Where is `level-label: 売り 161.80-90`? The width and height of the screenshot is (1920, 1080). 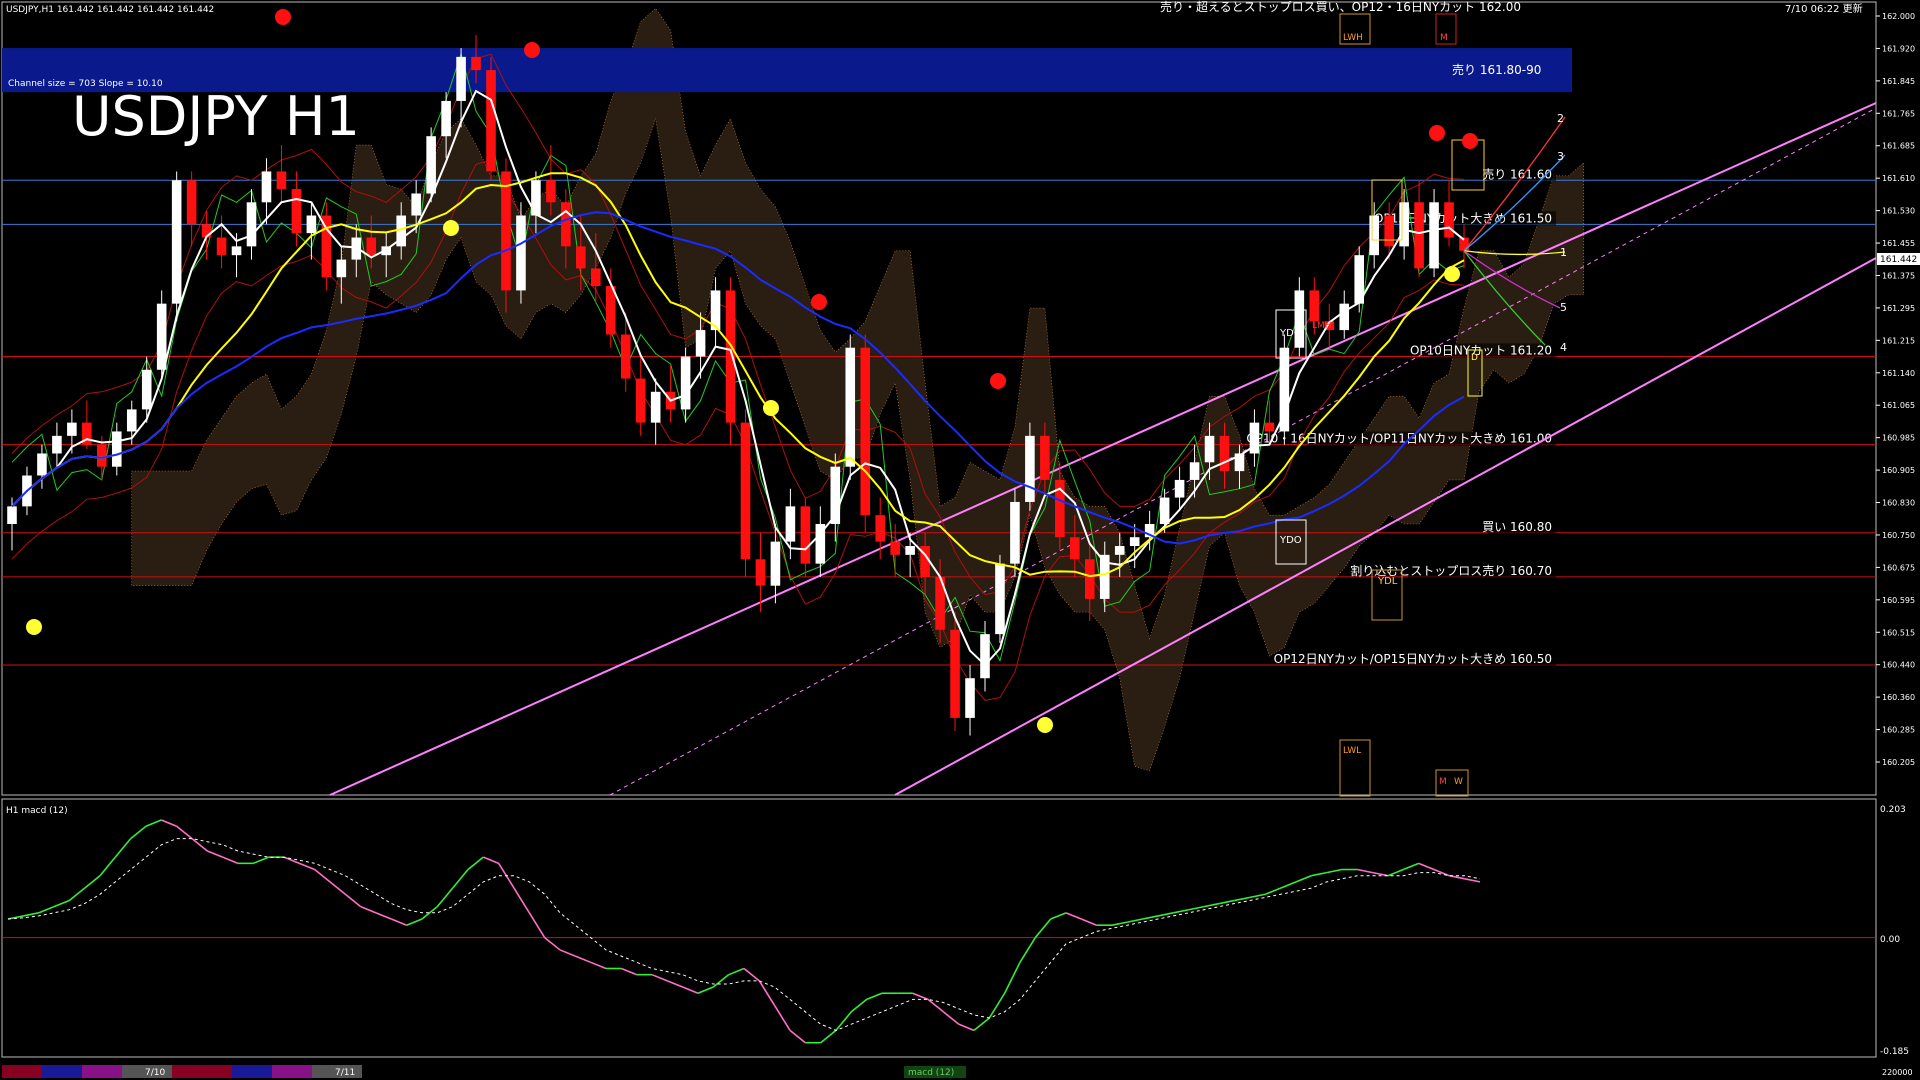 level-label: 売り 161.80-90 is located at coordinates (1496, 69).